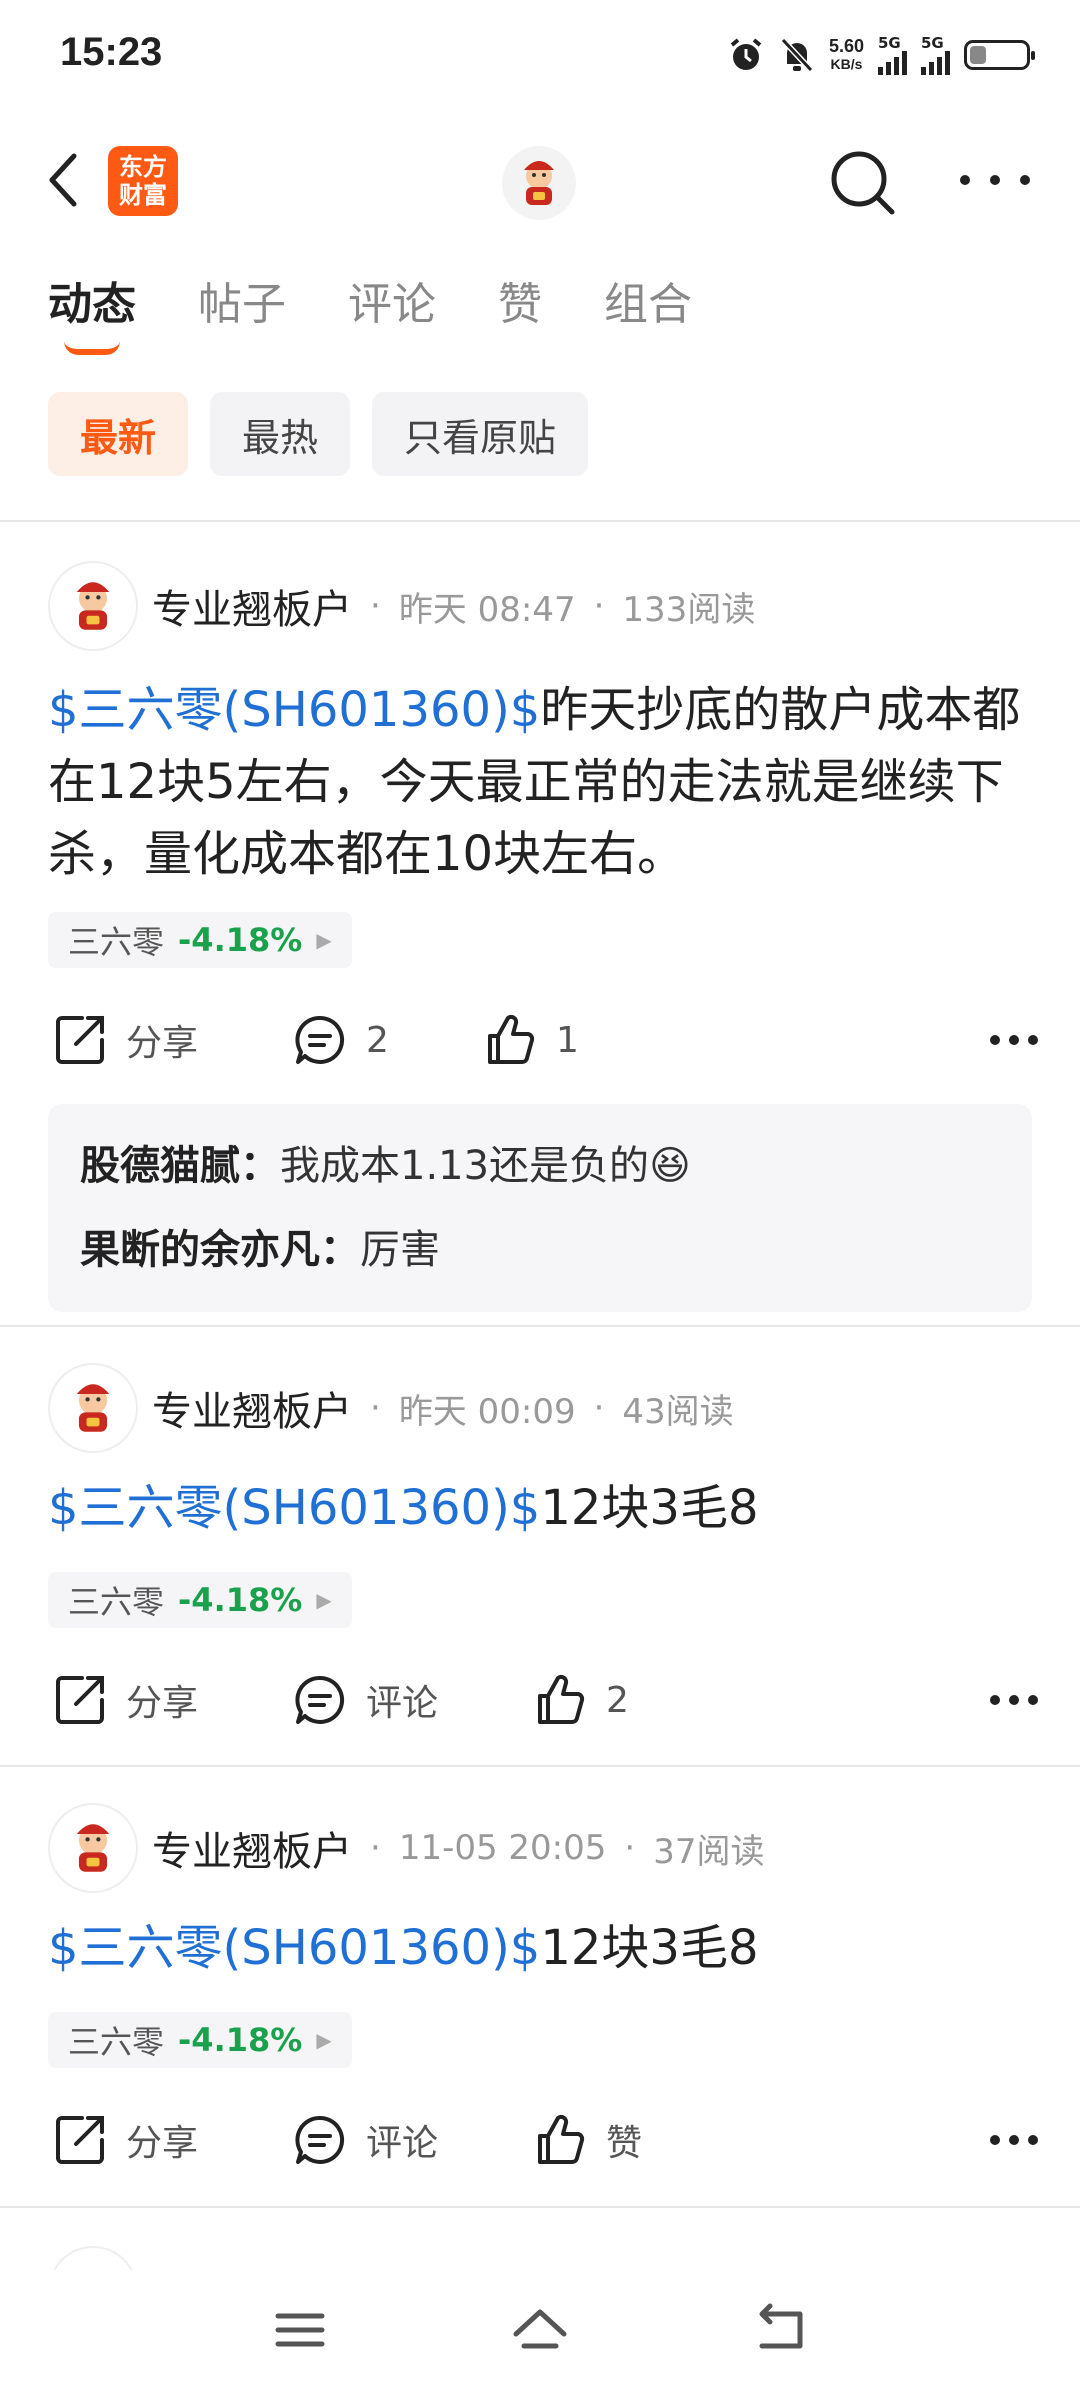 The width and height of the screenshot is (1080, 2400). I want to click on post-actions: 分享 评论 赞, so click(543, 2140).